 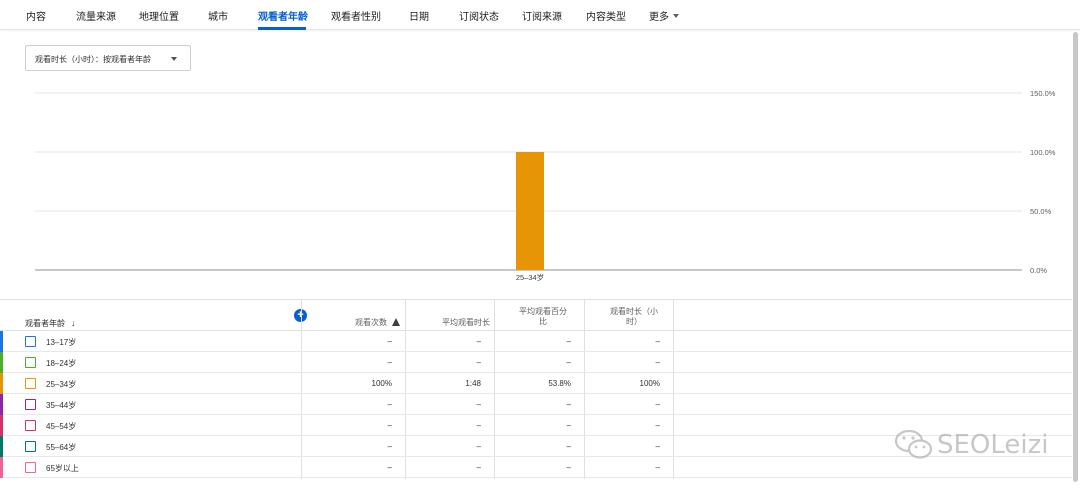 What do you see at coordinates (993, 445) in the screenshot?
I see `watermark-text: SEOLeizi` at bounding box center [993, 445].